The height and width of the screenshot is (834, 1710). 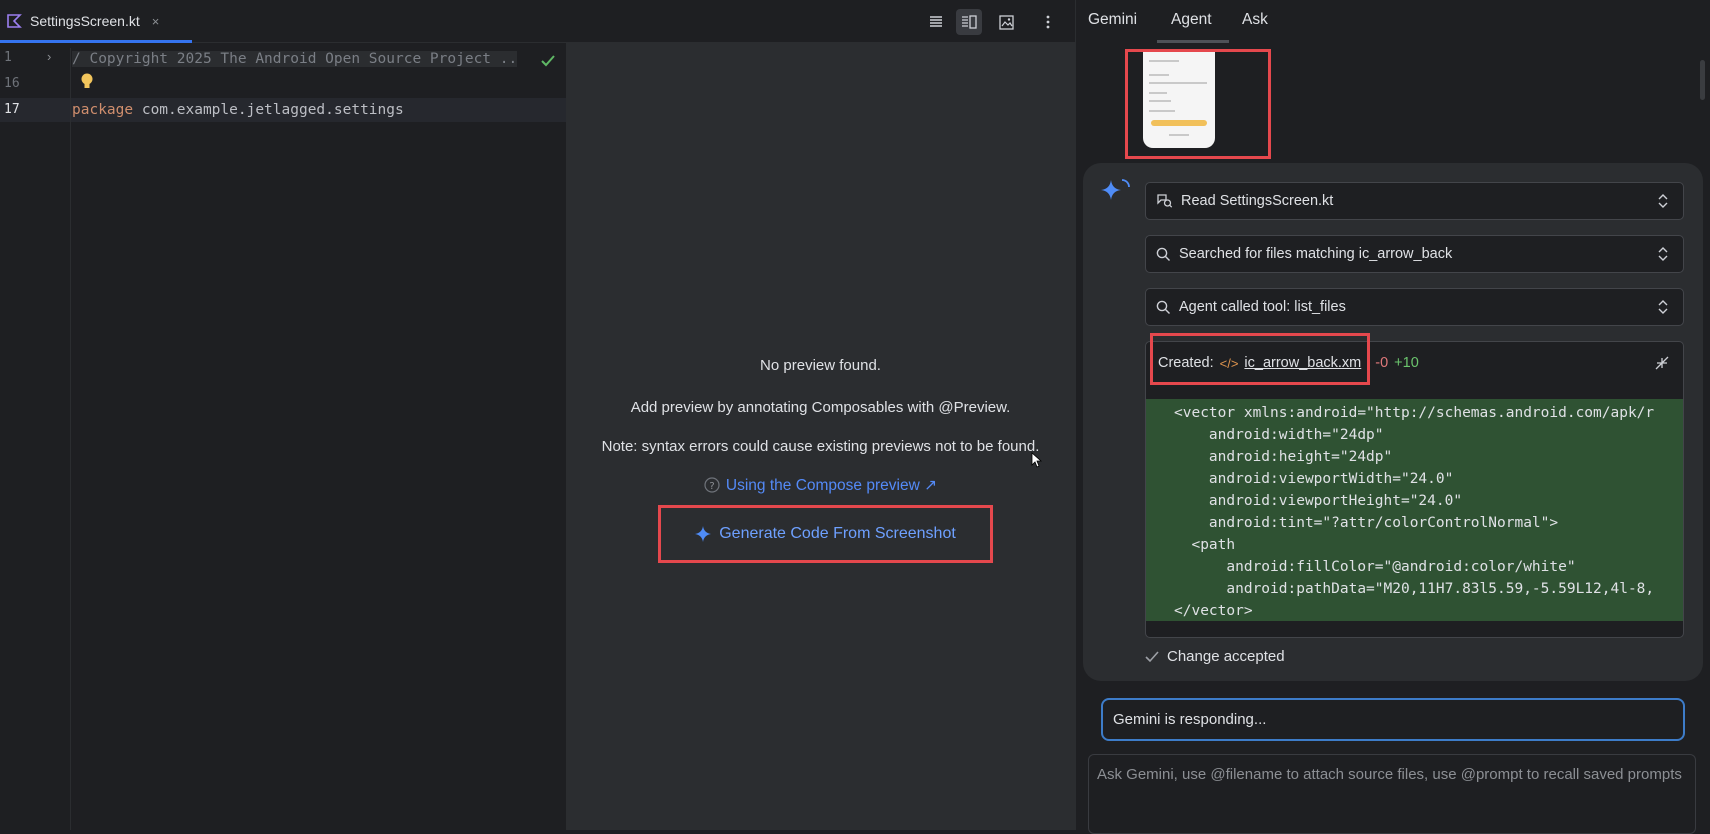 I want to click on mouse-cursor-icon, so click(x=1037, y=460).